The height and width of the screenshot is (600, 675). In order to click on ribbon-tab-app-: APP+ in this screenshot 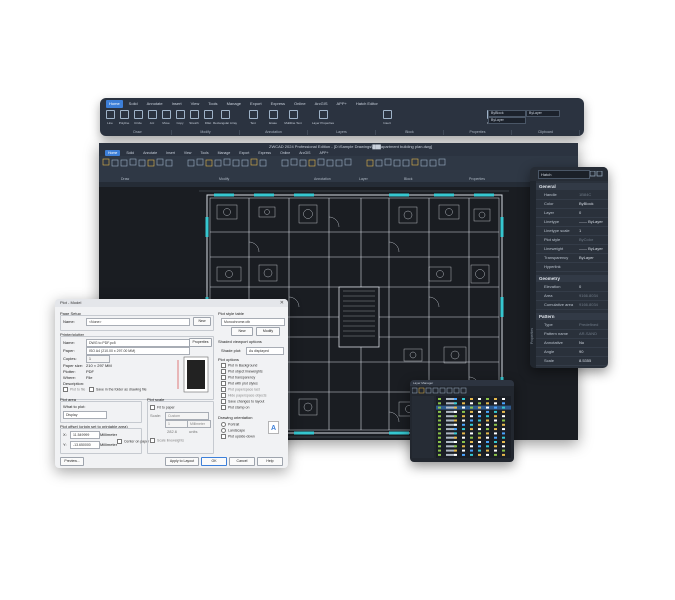, I will do `click(342, 104)`.